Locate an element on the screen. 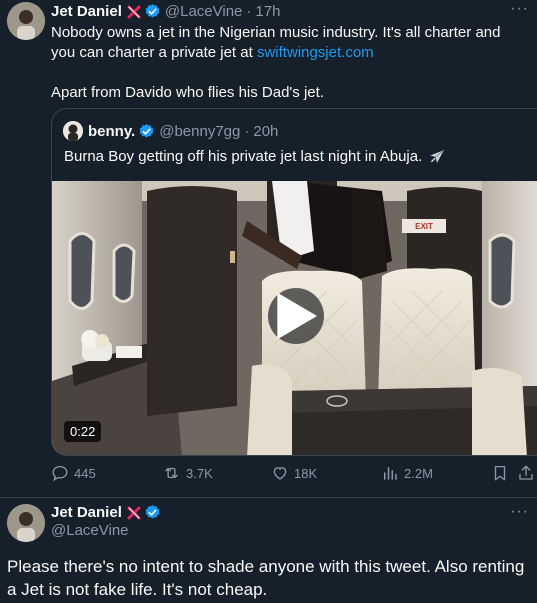  author-name: Jet Daniel is located at coordinates (86, 11).